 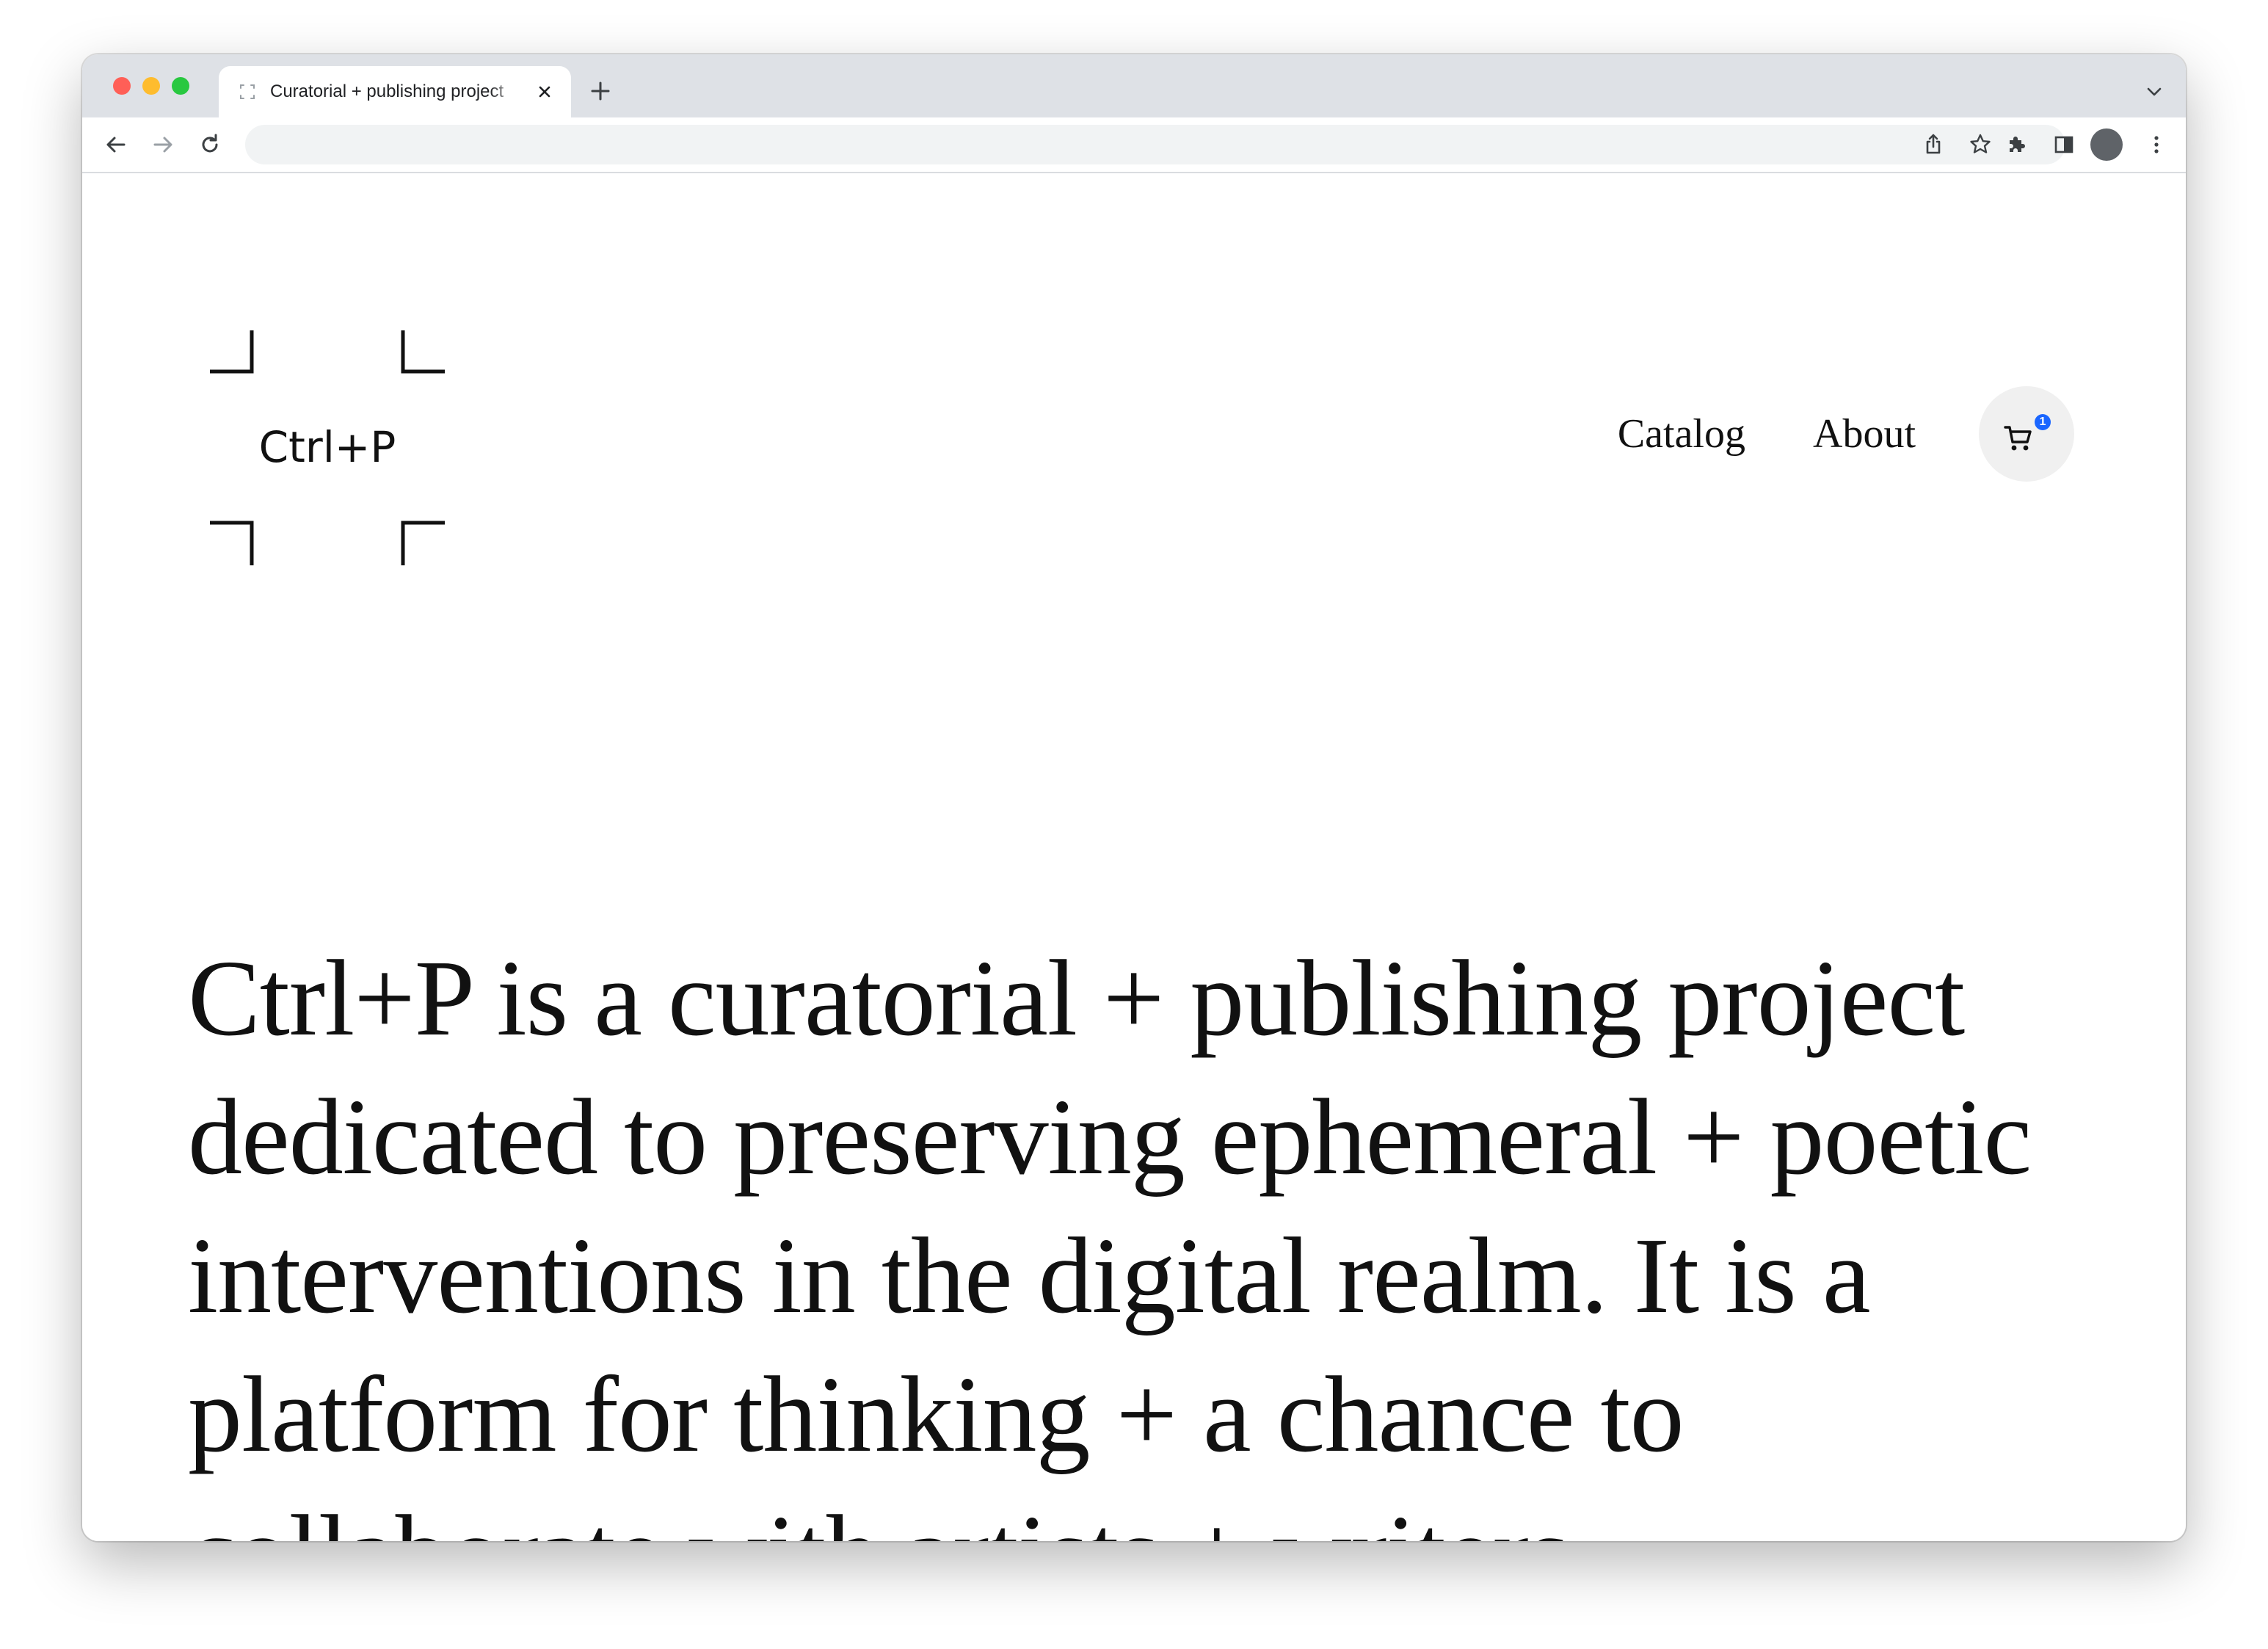 What do you see at coordinates (210, 144) in the screenshot?
I see `reload-icon` at bounding box center [210, 144].